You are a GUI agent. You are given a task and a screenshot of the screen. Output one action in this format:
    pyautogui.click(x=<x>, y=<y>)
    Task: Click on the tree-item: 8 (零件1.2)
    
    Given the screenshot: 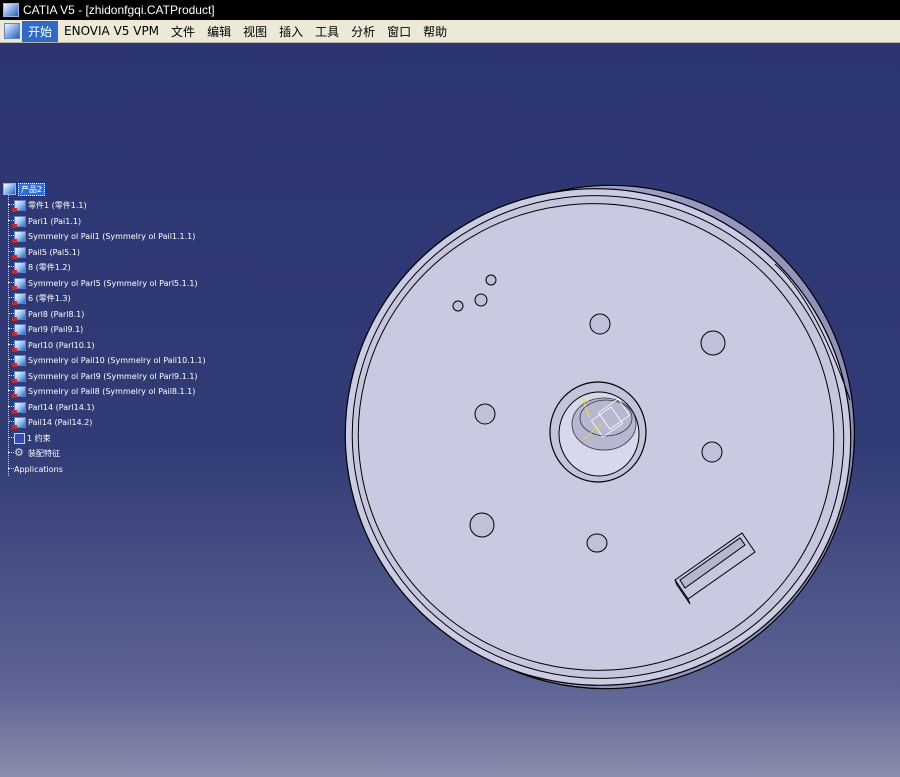 What is the action you would take?
    pyautogui.click(x=39, y=267)
    